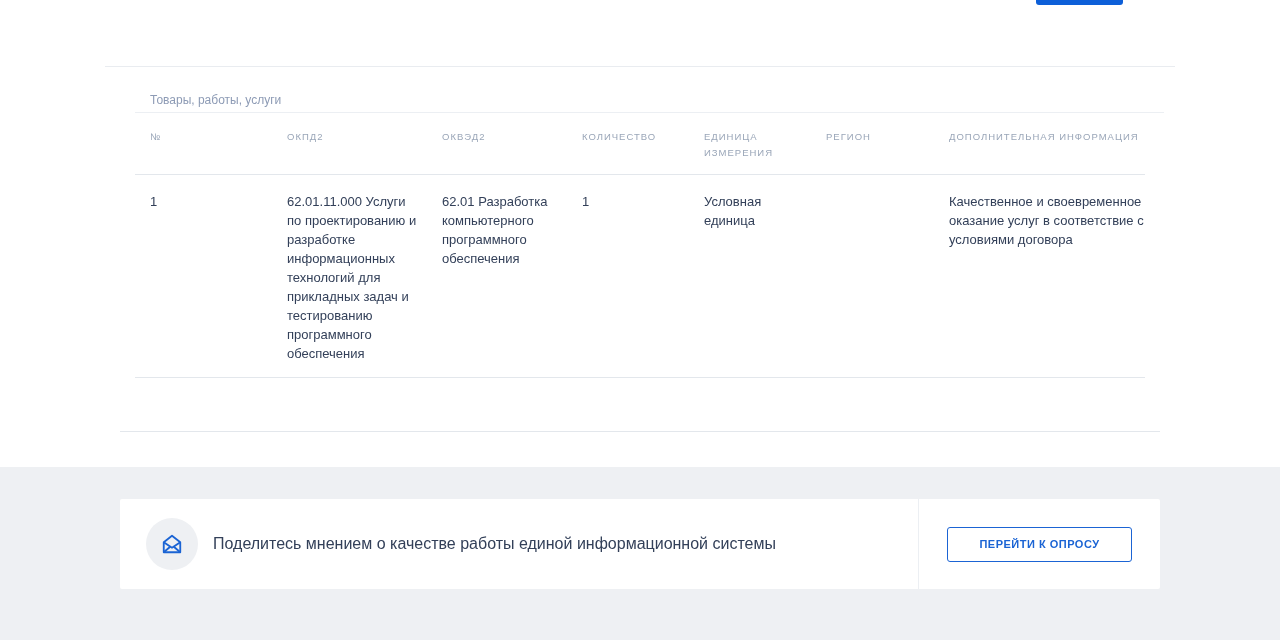  What do you see at coordinates (495, 230) in the screenshot?
I see `table-cell-text: 62.01 Разработка компьютерного программного обеспечения` at bounding box center [495, 230].